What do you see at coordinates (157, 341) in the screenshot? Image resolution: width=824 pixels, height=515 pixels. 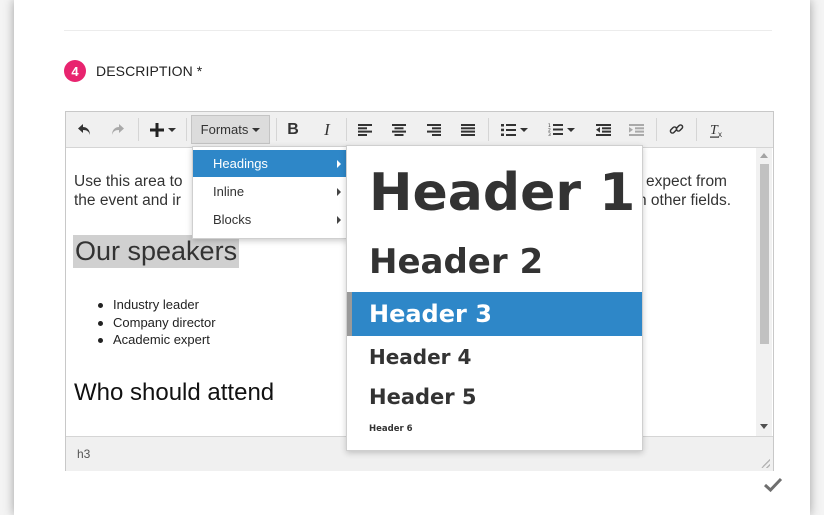 I see `list-item: Academic expert` at bounding box center [157, 341].